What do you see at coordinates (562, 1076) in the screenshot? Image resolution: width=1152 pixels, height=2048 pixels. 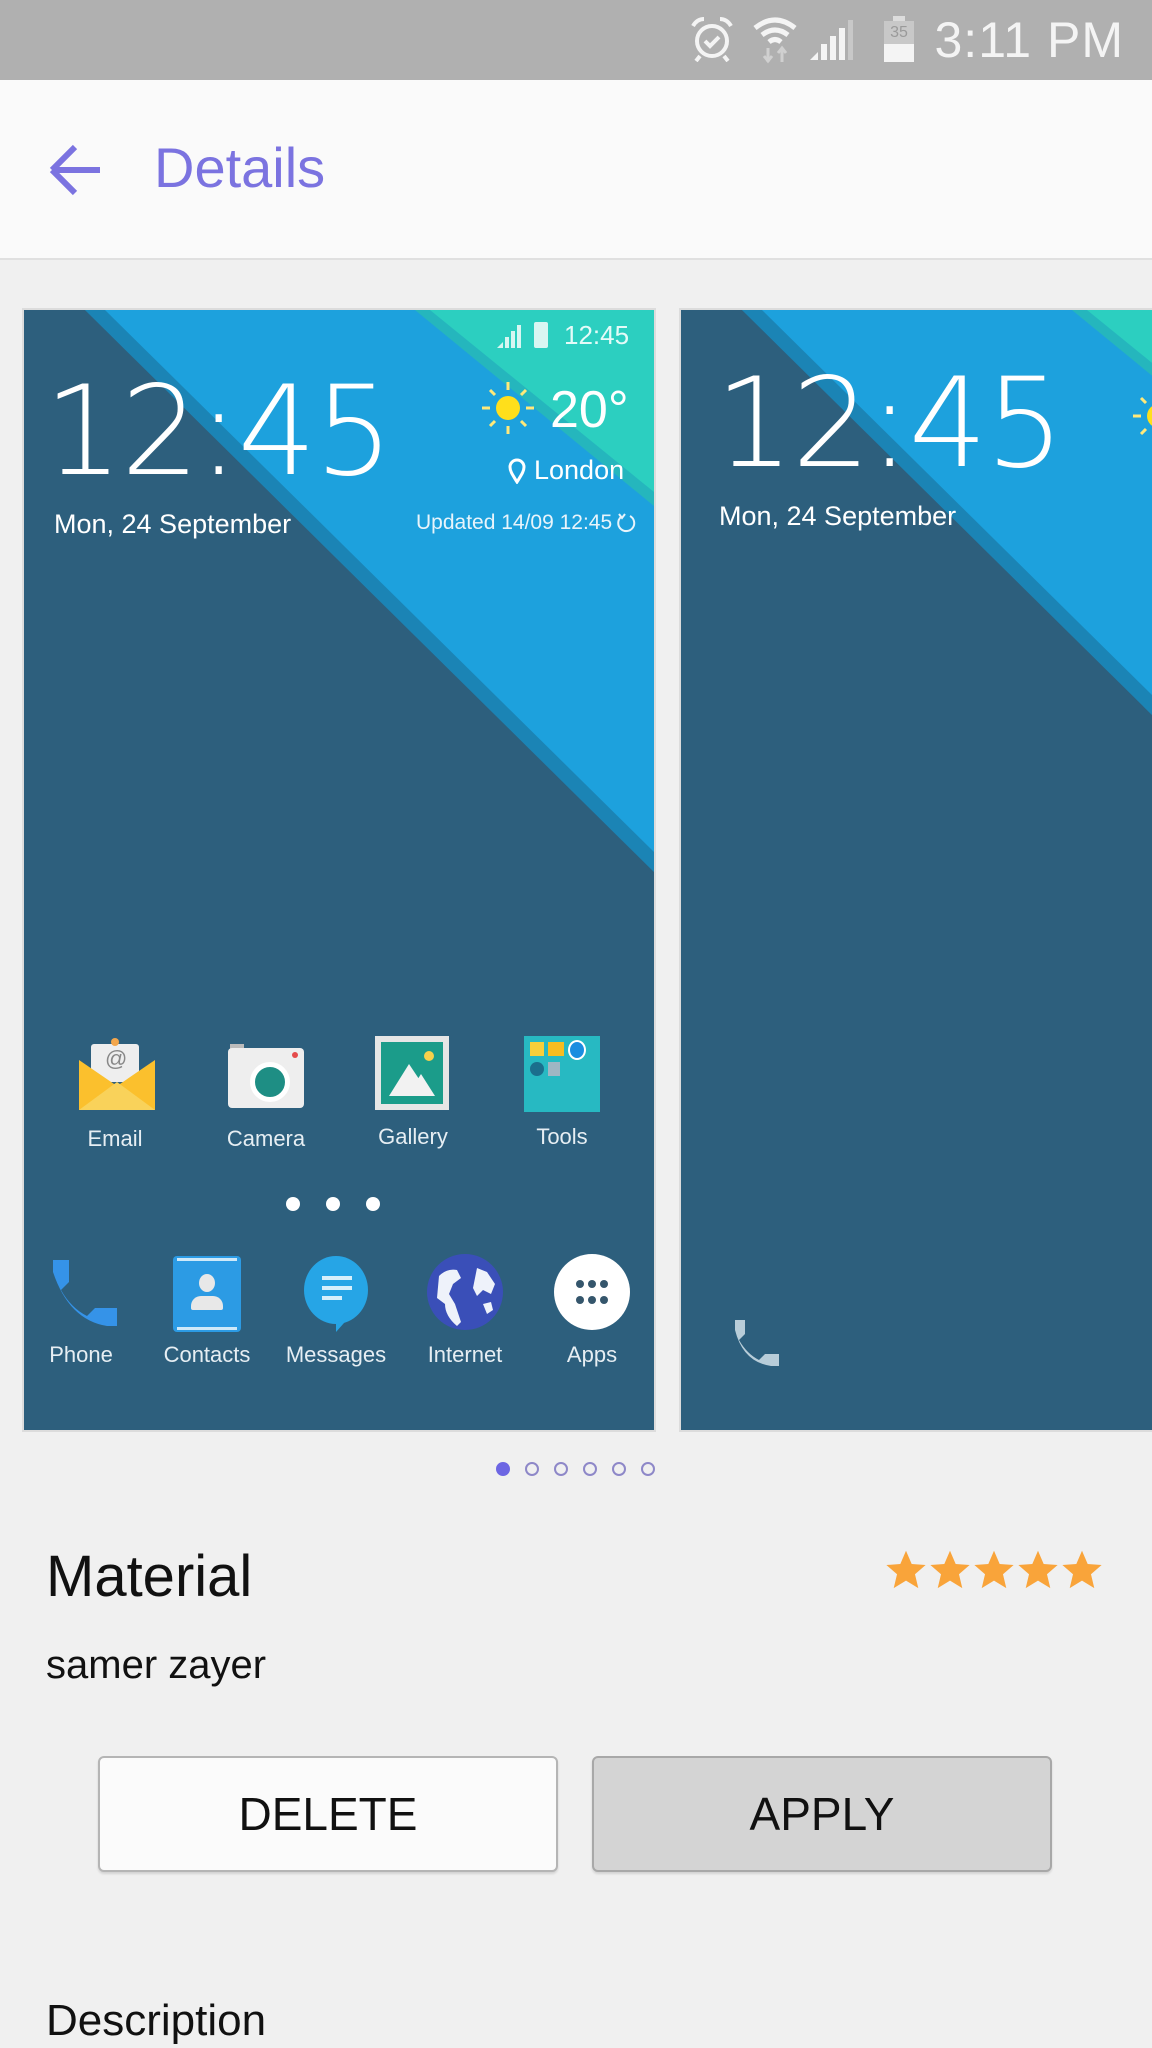 I see `tools-folder-icon` at bounding box center [562, 1076].